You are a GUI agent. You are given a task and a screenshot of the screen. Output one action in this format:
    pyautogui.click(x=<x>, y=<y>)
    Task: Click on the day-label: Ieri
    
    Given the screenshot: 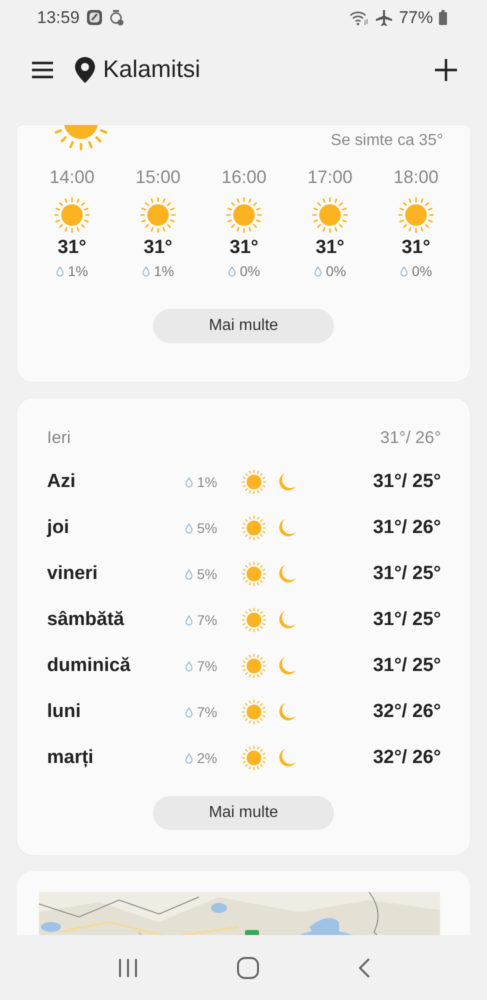 What is the action you would take?
    pyautogui.click(x=59, y=438)
    